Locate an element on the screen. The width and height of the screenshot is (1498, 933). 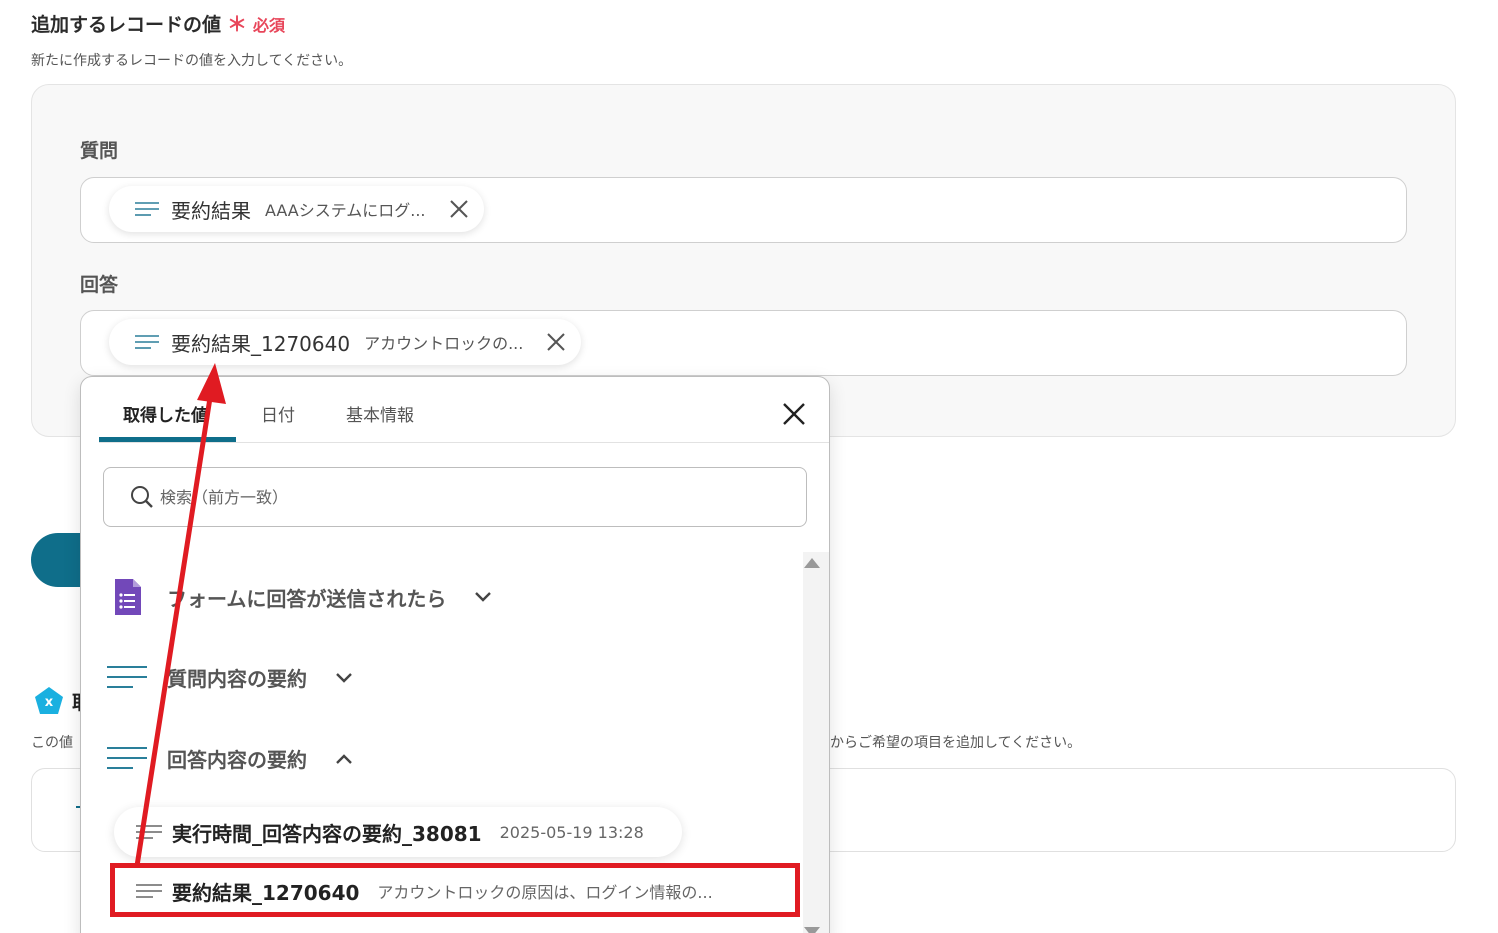
section-title-text: 追加するレコードの値 is located at coordinates (126, 25).